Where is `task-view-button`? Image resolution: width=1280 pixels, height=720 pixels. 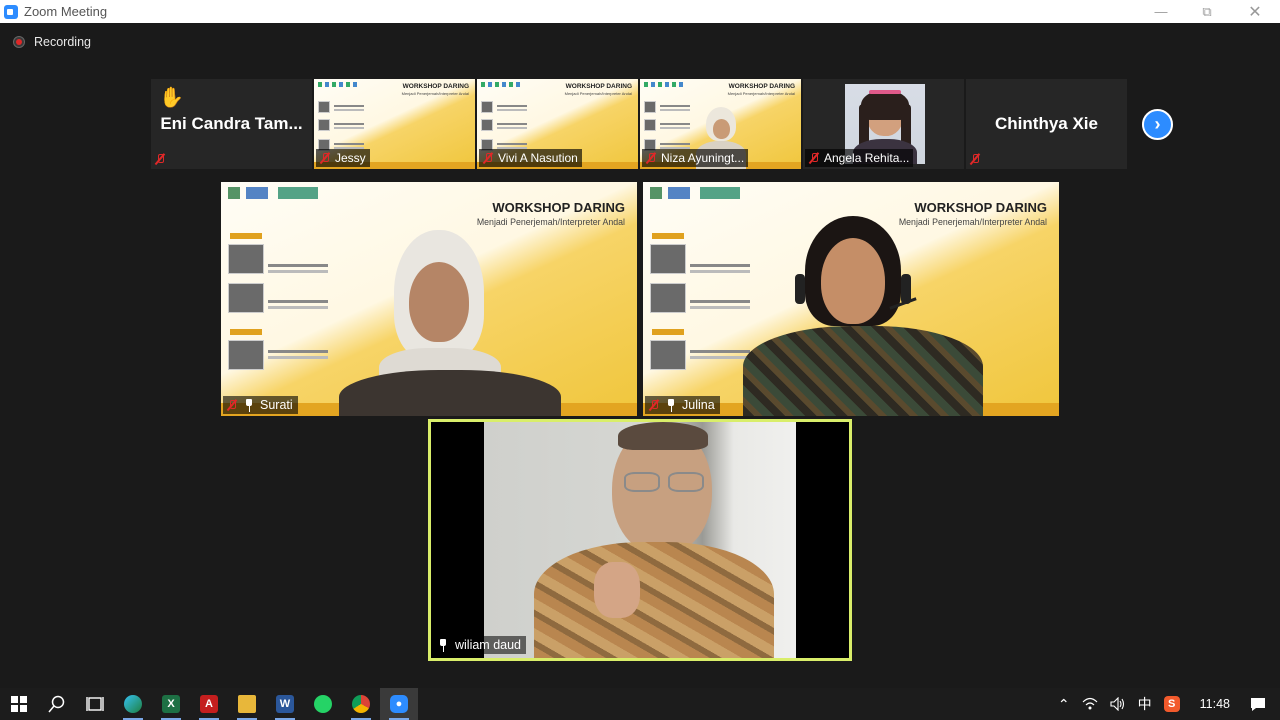
task-view-button is located at coordinates (95, 704).